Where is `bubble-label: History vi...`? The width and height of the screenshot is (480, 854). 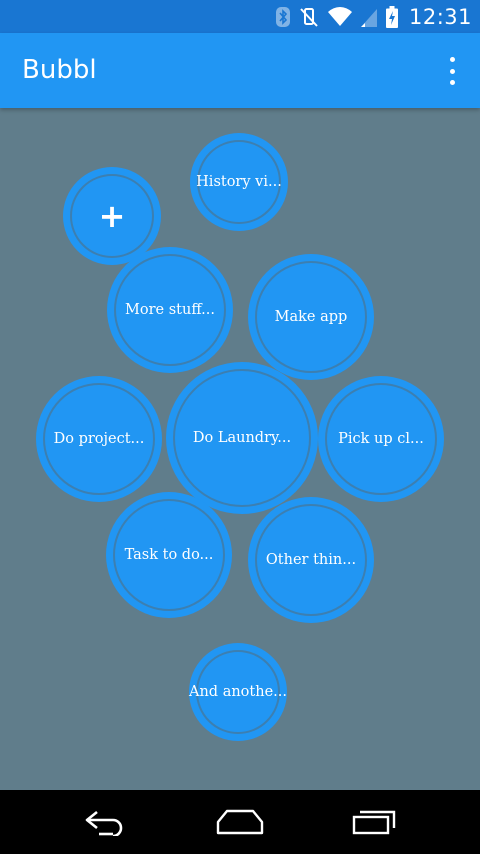
bubble-label: History vi... is located at coordinates (239, 182).